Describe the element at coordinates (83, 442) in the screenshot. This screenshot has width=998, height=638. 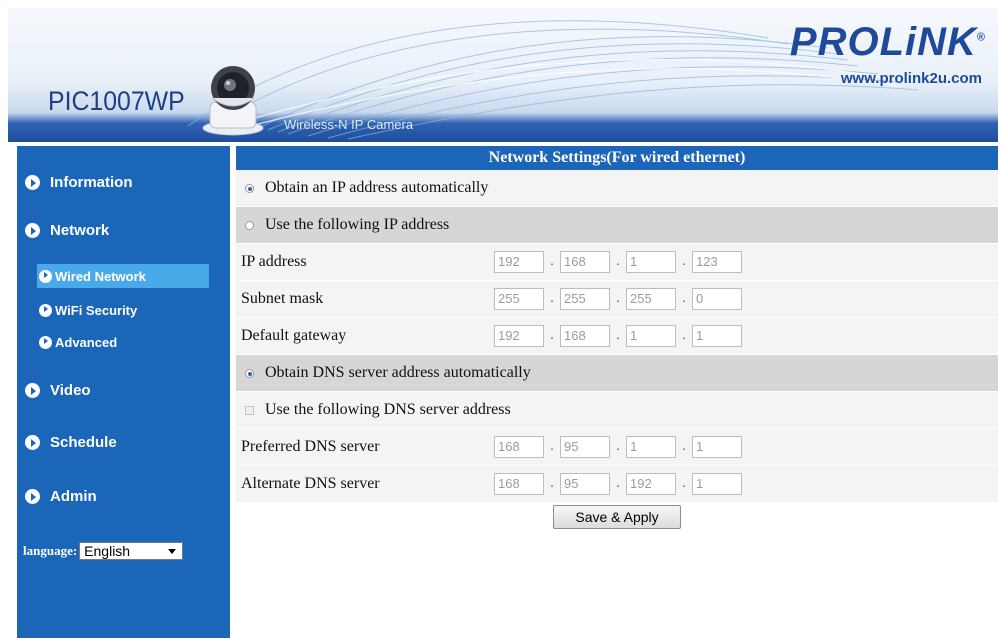
I see `sidebar-item-label: Schedule` at that location.